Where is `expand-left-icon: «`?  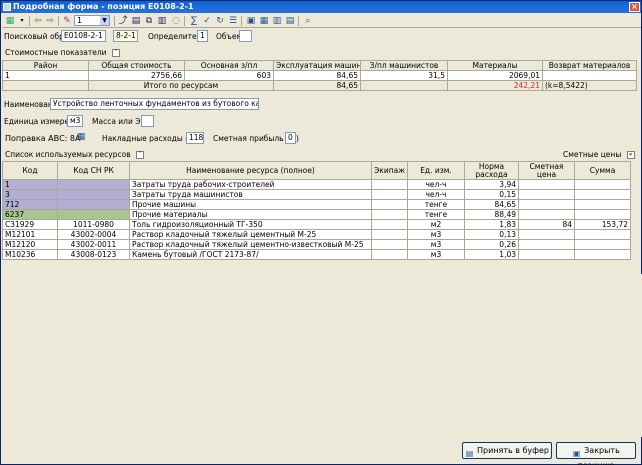
expand-left-icon: « is located at coordinates (630, 155).